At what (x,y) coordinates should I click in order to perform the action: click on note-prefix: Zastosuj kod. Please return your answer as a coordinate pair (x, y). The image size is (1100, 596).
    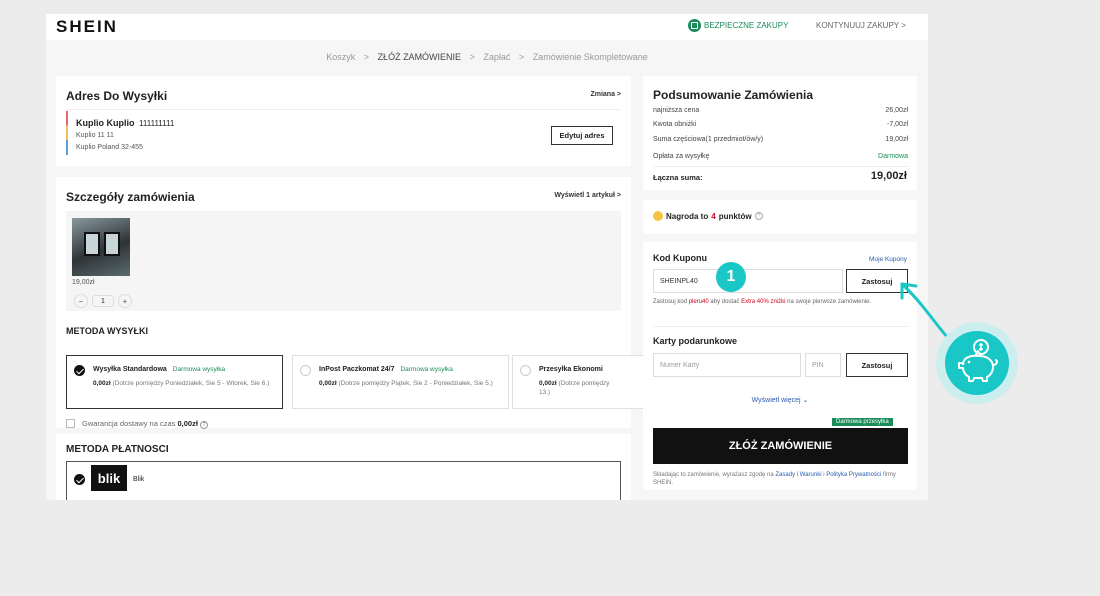
    Looking at the image, I should click on (670, 302).